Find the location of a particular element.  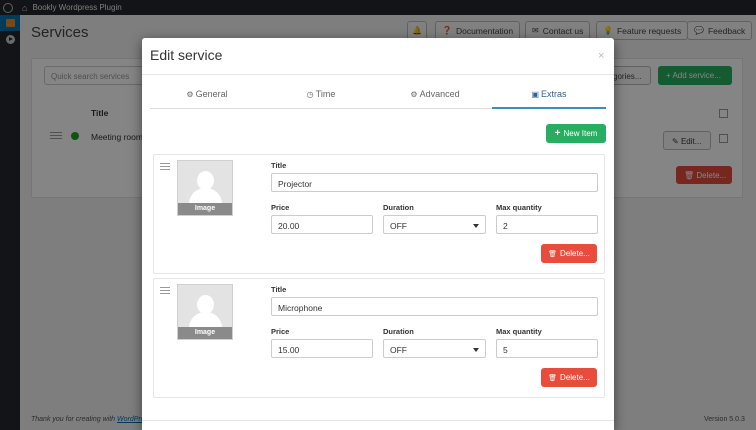

extra-title-input: Microphone is located at coordinates (434, 306).